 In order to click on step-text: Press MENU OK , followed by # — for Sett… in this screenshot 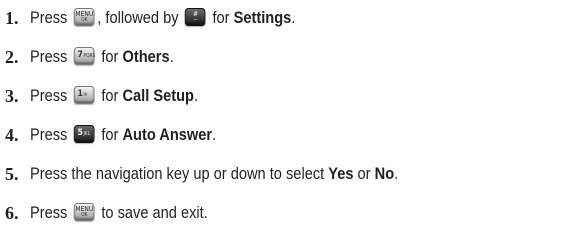, I will do `click(163, 17)`.